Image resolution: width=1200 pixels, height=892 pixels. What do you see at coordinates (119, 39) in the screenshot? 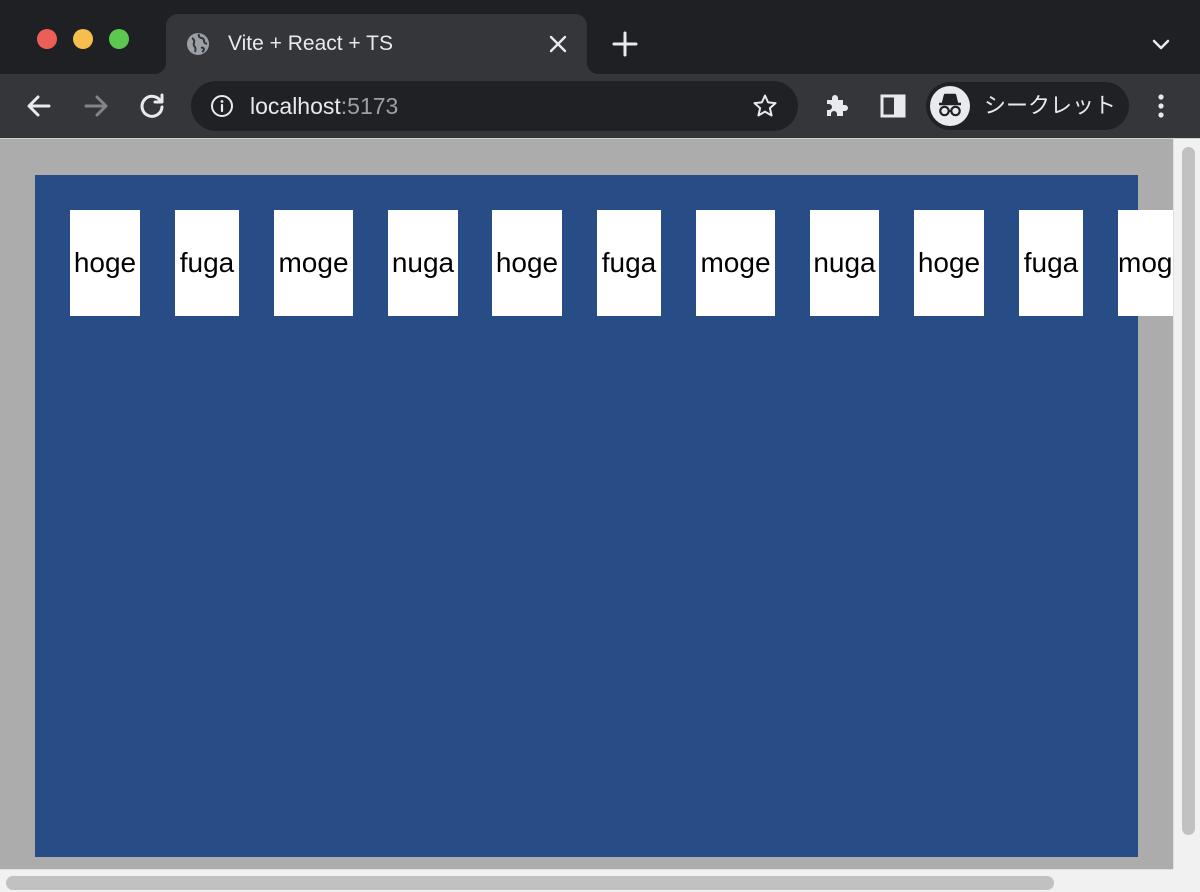
I see `window-maximize-button` at bounding box center [119, 39].